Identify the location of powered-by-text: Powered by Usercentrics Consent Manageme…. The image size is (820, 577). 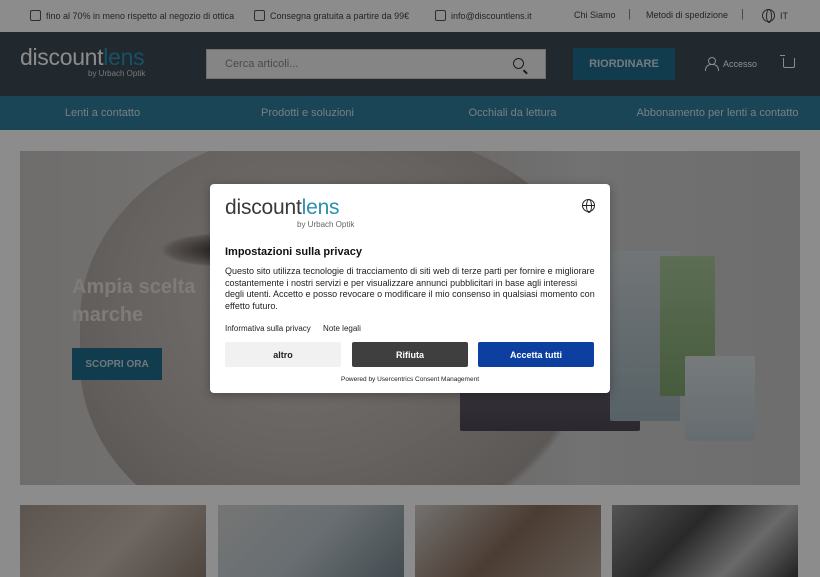
(409, 379).